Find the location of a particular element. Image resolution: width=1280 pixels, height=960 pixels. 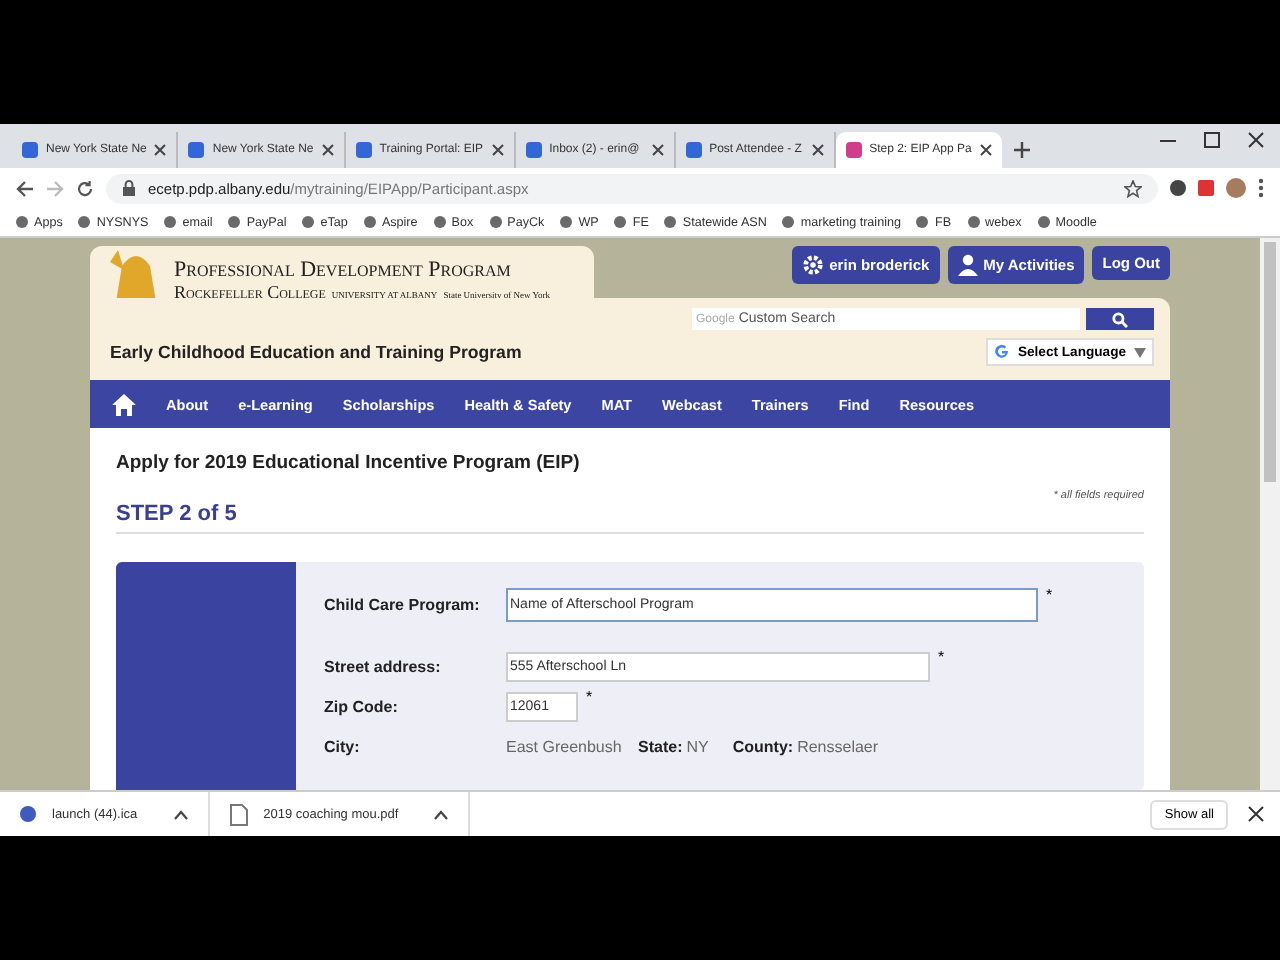

lock-icon is located at coordinates (129, 188).